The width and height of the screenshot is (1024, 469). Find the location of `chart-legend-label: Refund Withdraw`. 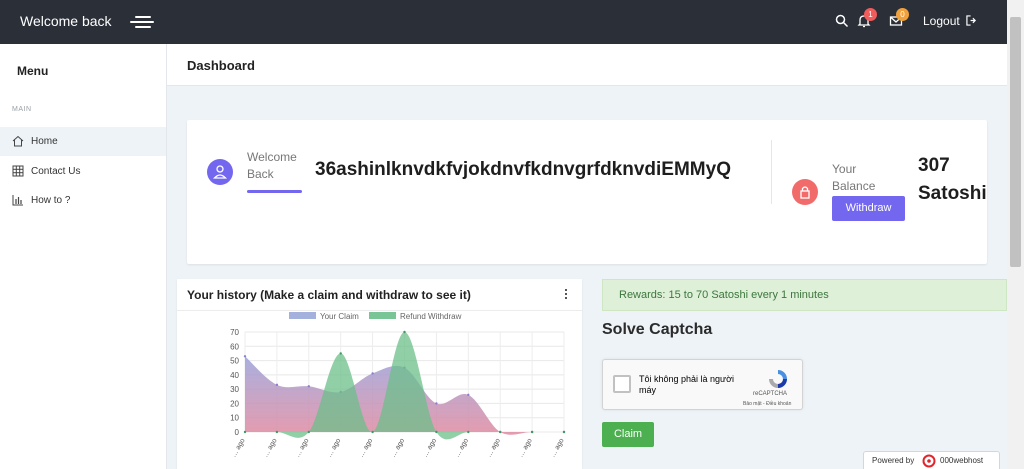

chart-legend-label: Refund Withdraw is located at coordinates (431, 316).